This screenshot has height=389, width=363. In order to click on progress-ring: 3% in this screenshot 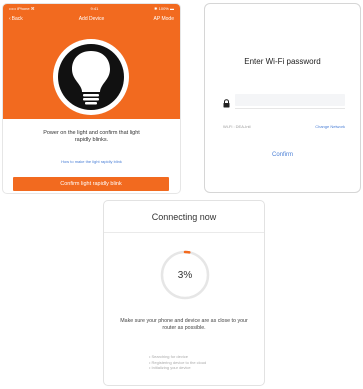, I will do `click(185, 275)`.